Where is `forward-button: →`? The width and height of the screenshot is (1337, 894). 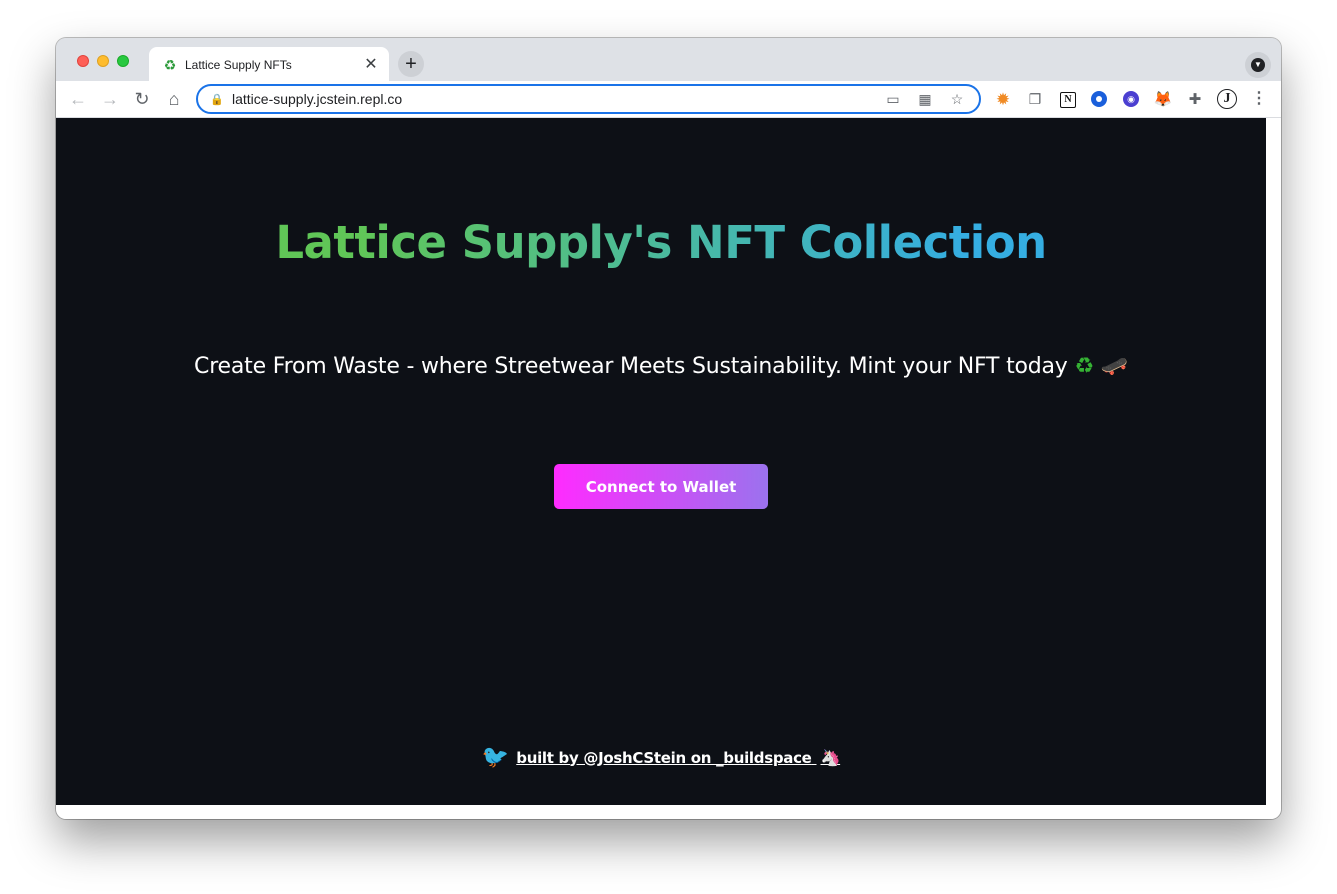 forward-button: → is located at coordinates (110, 99).